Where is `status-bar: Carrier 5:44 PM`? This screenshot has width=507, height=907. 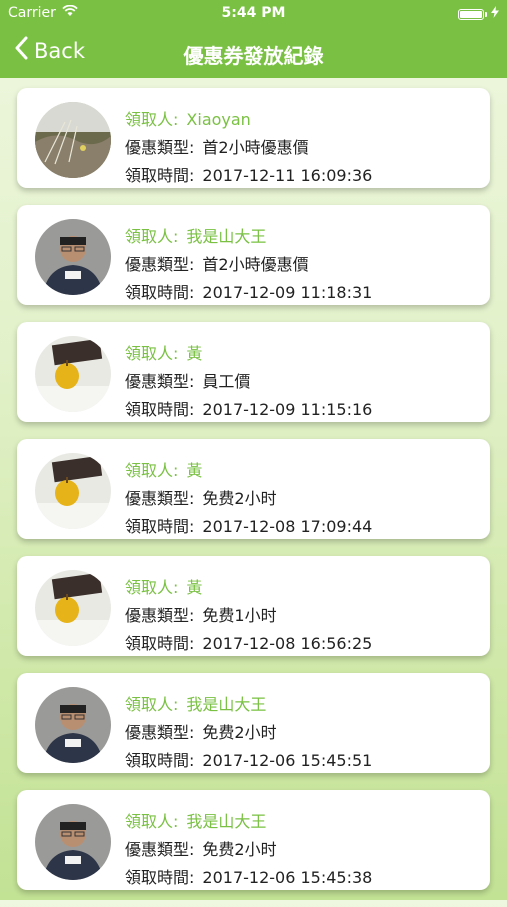 status-bar: Carrier 5:44 PM is located at coordinates (253, 14).